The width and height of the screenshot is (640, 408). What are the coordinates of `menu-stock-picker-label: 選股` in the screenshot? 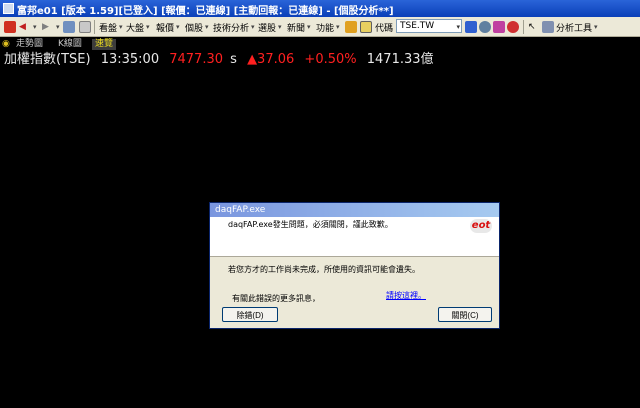 It's located at (267, 28).